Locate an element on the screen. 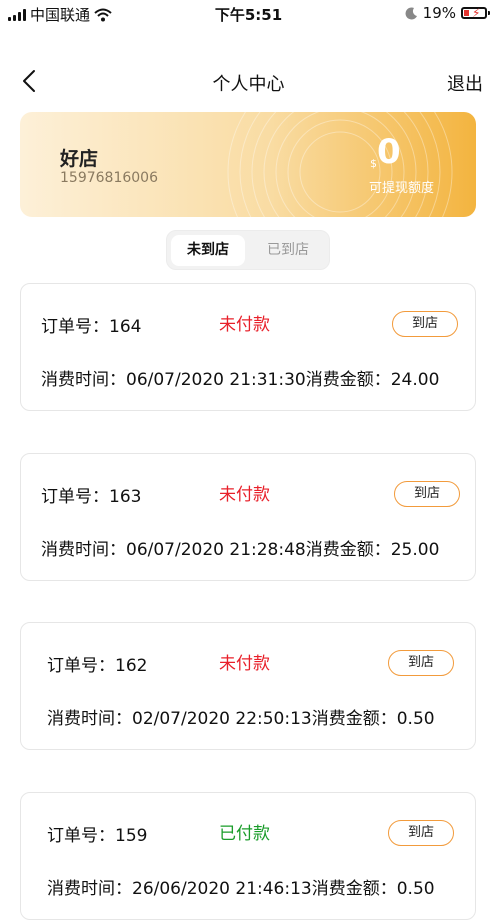 The image size is (497, 920). tab-not-arrived: 未到店 is located at coordinates (208, 250).